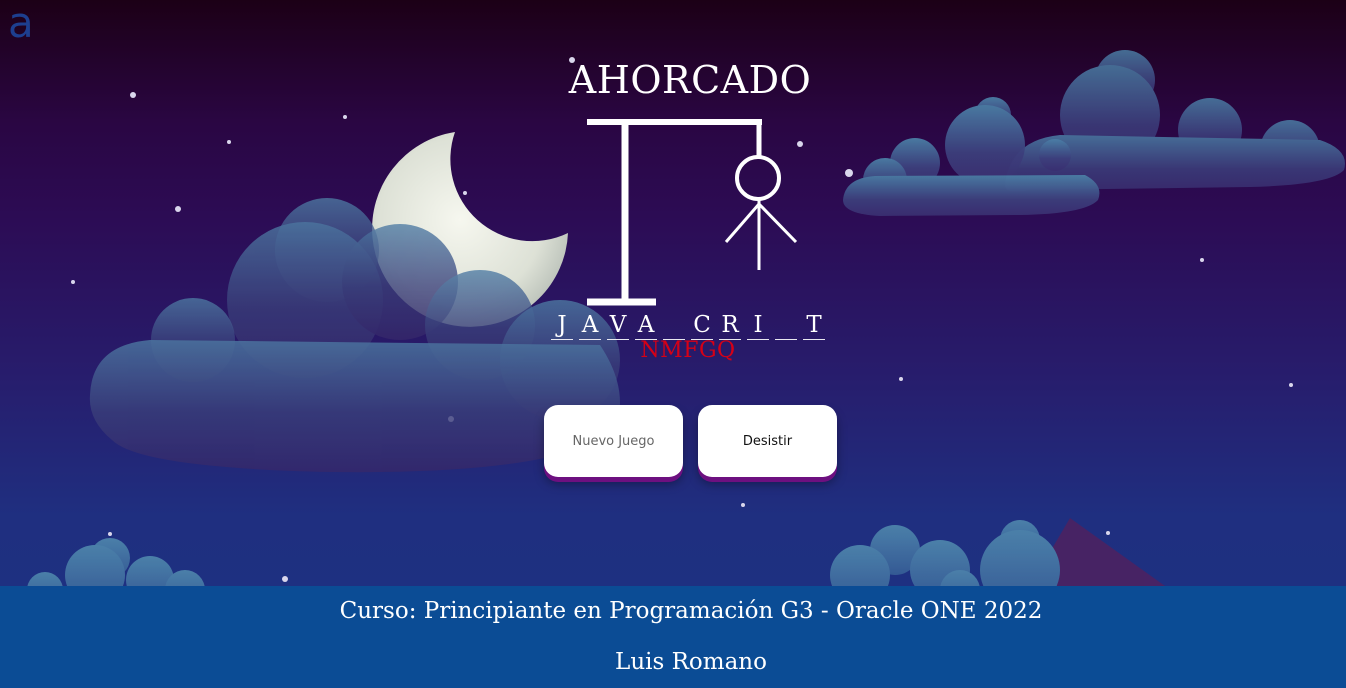  Describe the element at coordinates (618, 326) in the screenshot. I see `letter-slot: V` at that location.